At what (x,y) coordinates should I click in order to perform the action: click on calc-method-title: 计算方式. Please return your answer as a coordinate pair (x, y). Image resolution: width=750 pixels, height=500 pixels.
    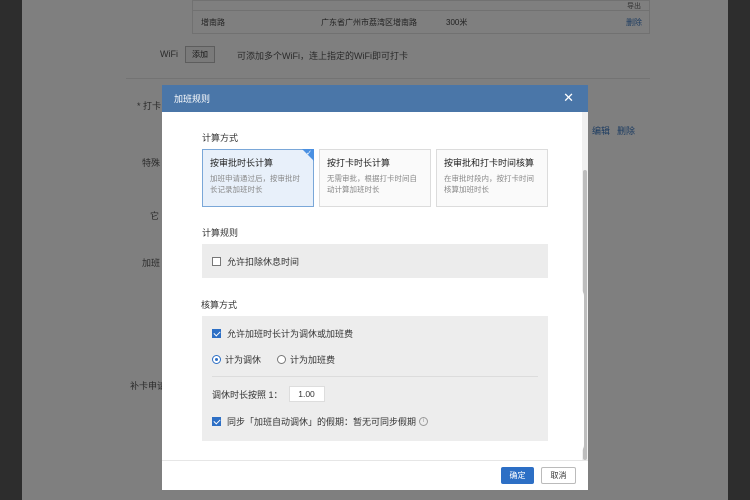
    Looking at the image, I should click on (220, 138).